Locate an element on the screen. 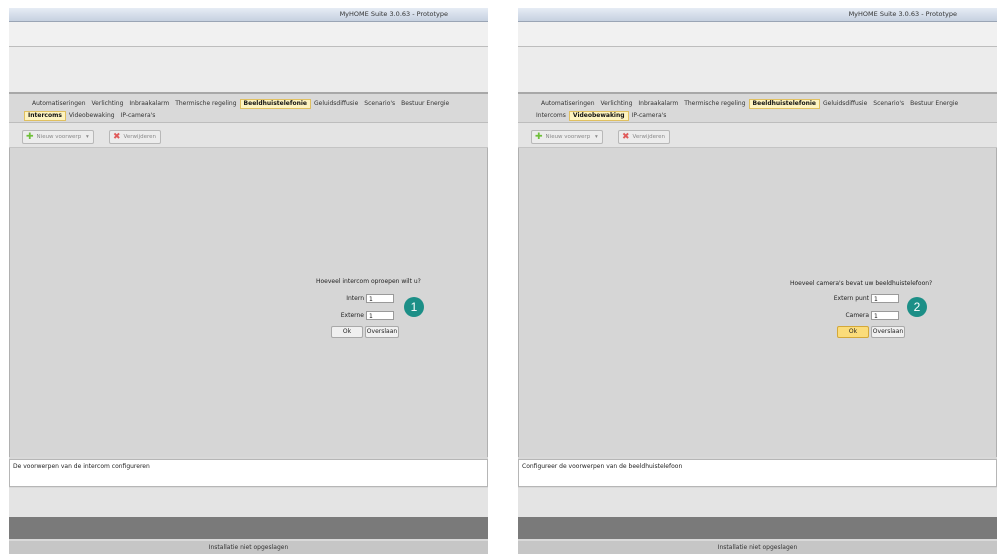 This screenshot has height=557, width=1000. camera-label: Camera is located at coordinates (857, 315).